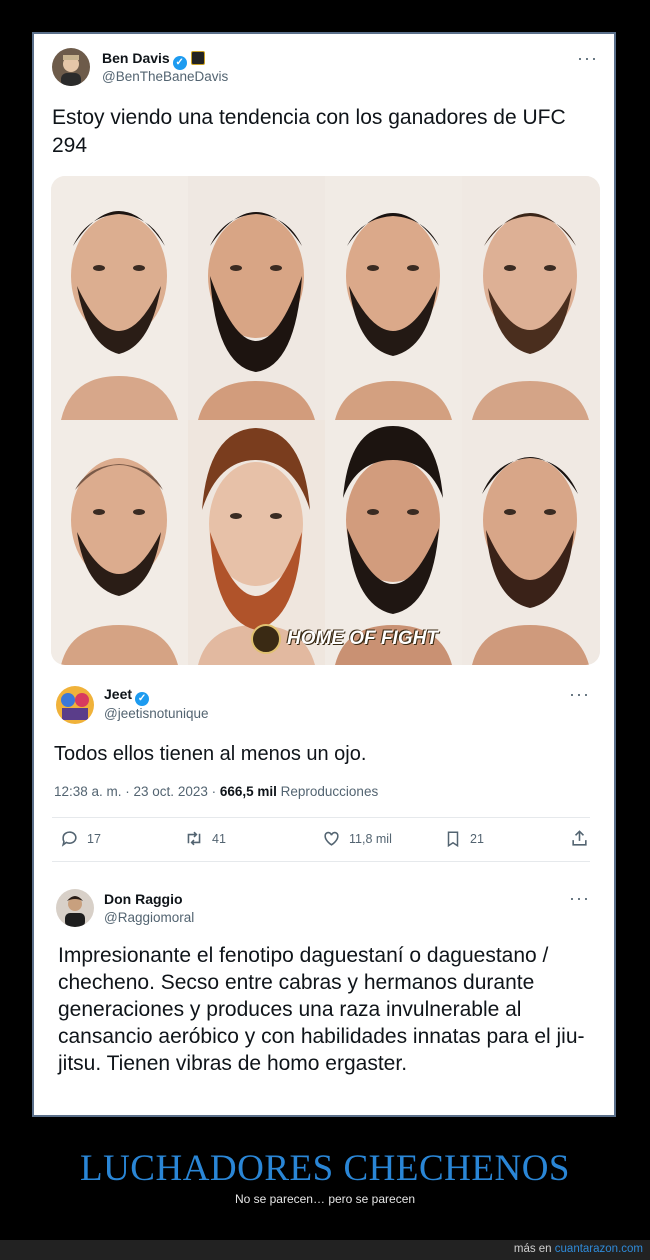 This screenshot has width=650, height=1260. What do you see at coordinates (165, 76) in the screenshot?
I see `author-handle: @BenTheBaneDavis` at bounding box center [165, 76].